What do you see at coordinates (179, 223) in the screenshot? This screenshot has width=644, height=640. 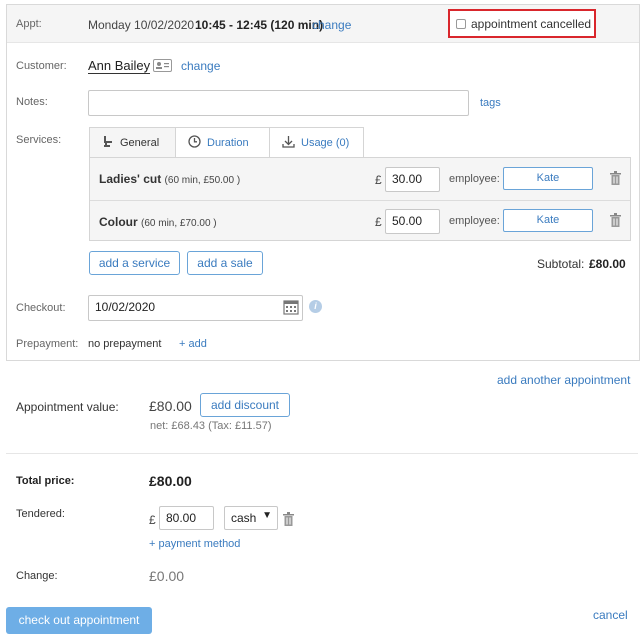 I see `service-meta: (60 min, £70.00 )` at bounding box center [179, 223].